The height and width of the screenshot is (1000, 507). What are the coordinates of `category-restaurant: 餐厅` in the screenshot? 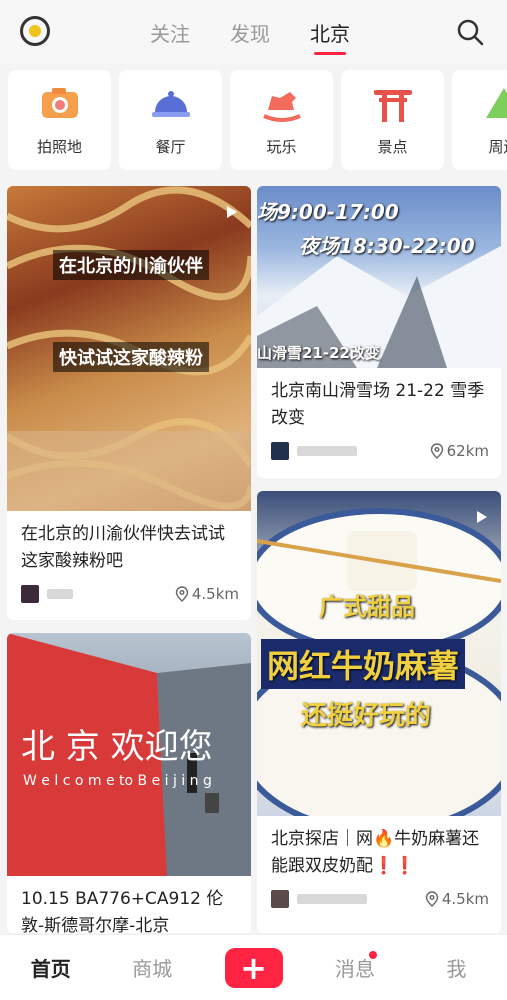 It's located at (170, 120).